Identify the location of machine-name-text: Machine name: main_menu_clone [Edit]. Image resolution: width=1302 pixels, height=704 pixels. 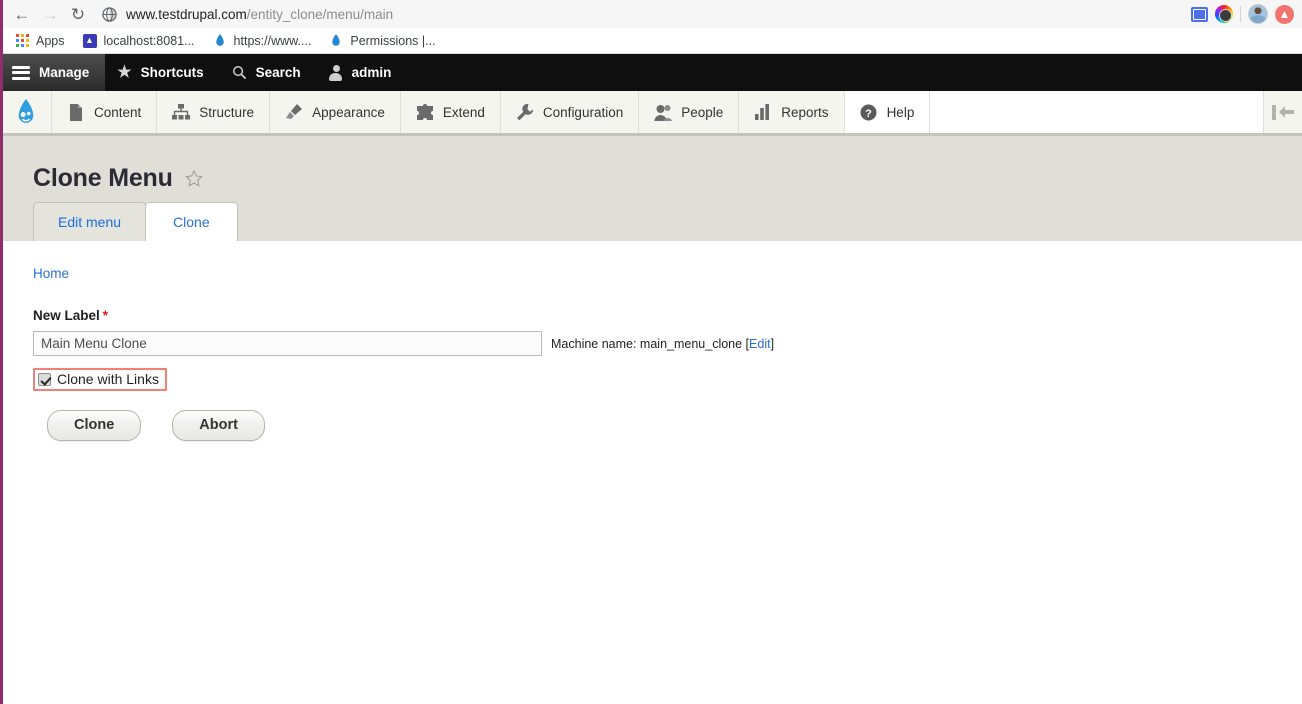
(662, 344).